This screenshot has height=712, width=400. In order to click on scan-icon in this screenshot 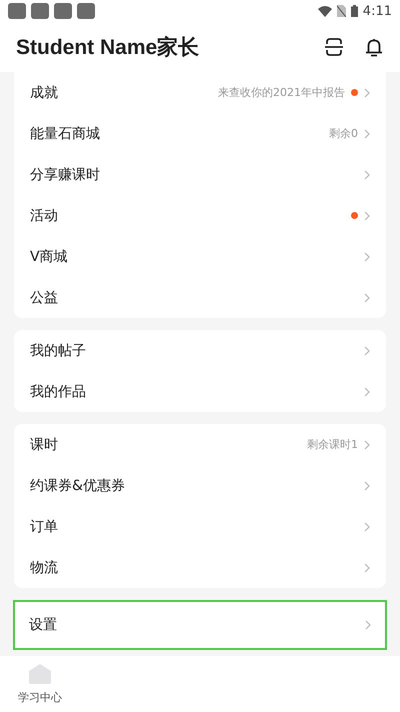, I will do `click(334, 47)`.